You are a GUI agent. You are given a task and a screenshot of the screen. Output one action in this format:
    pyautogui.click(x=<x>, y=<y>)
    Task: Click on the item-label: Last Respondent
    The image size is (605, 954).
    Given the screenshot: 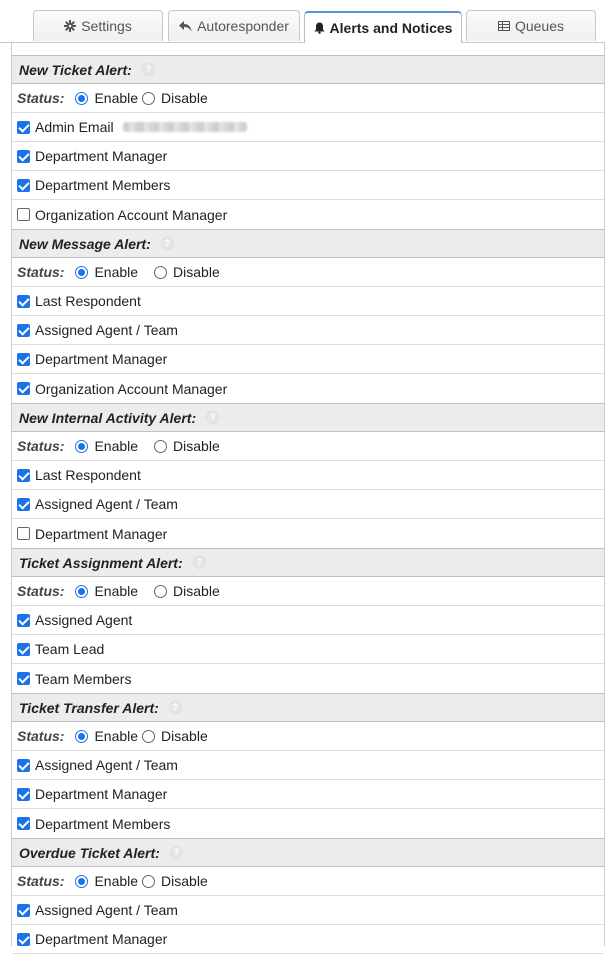 What is the action you would take?
    pyautogui.click(x=88, y=301)
    